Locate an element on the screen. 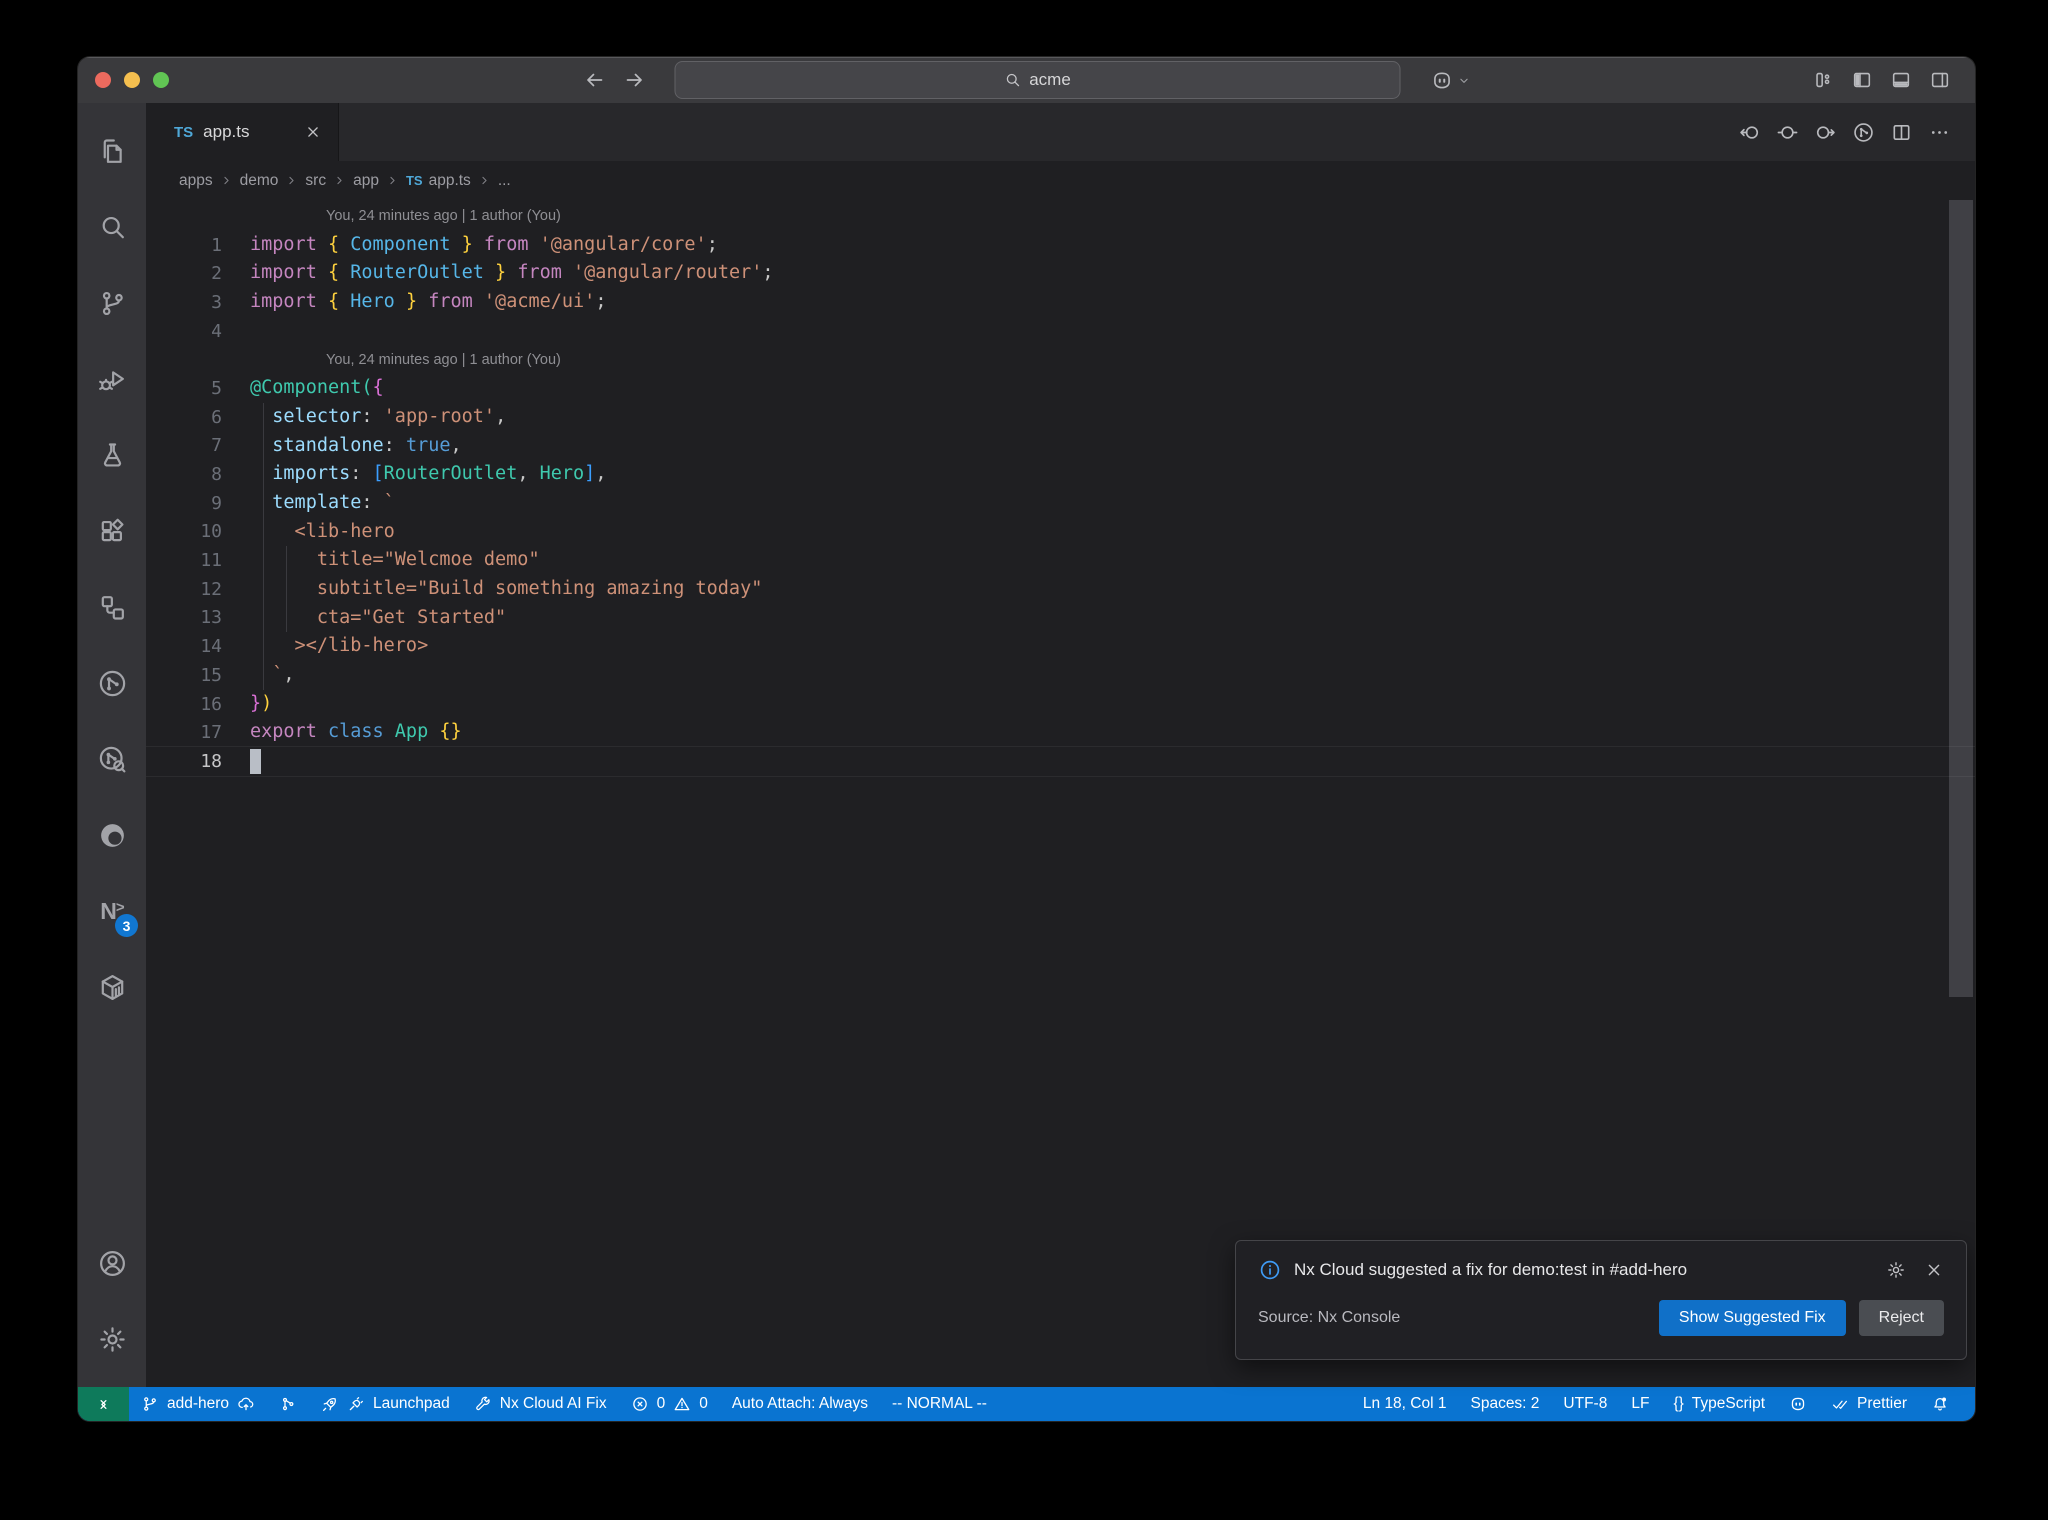 The image size is (2048, 1520). copilot-menu is located at coordinates (1450, 80).